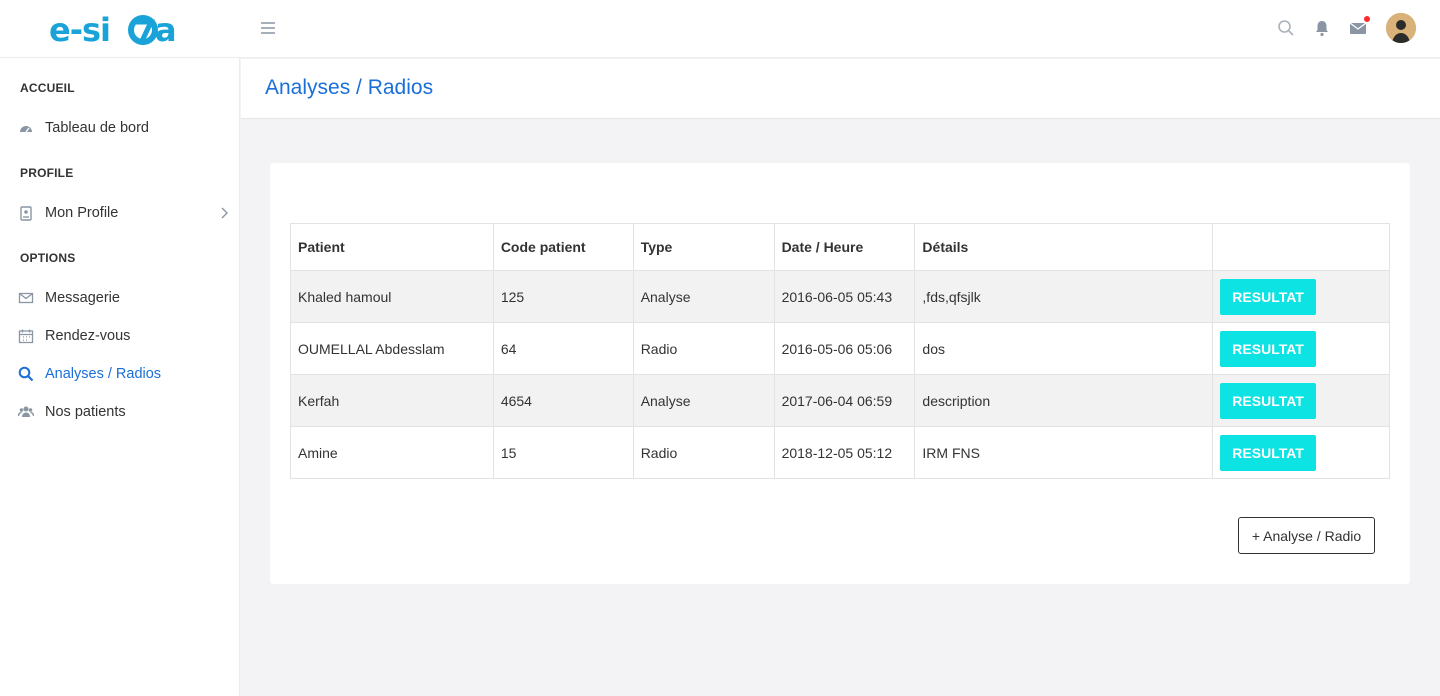  I want to click on cell-date-heure: 2017-06-04 06:59, so click(844, 400).